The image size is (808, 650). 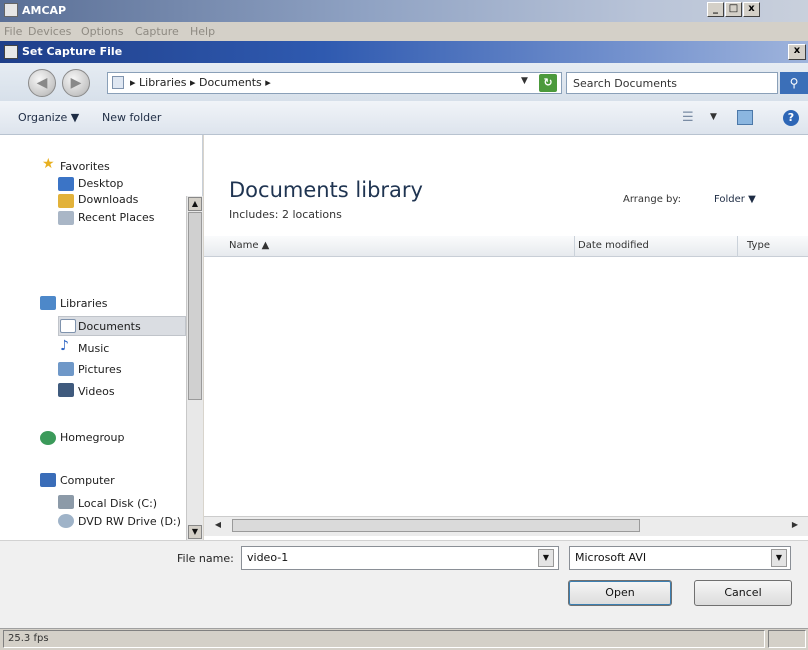 I want to click on local-disk-icon, so click(x=66, y=502).